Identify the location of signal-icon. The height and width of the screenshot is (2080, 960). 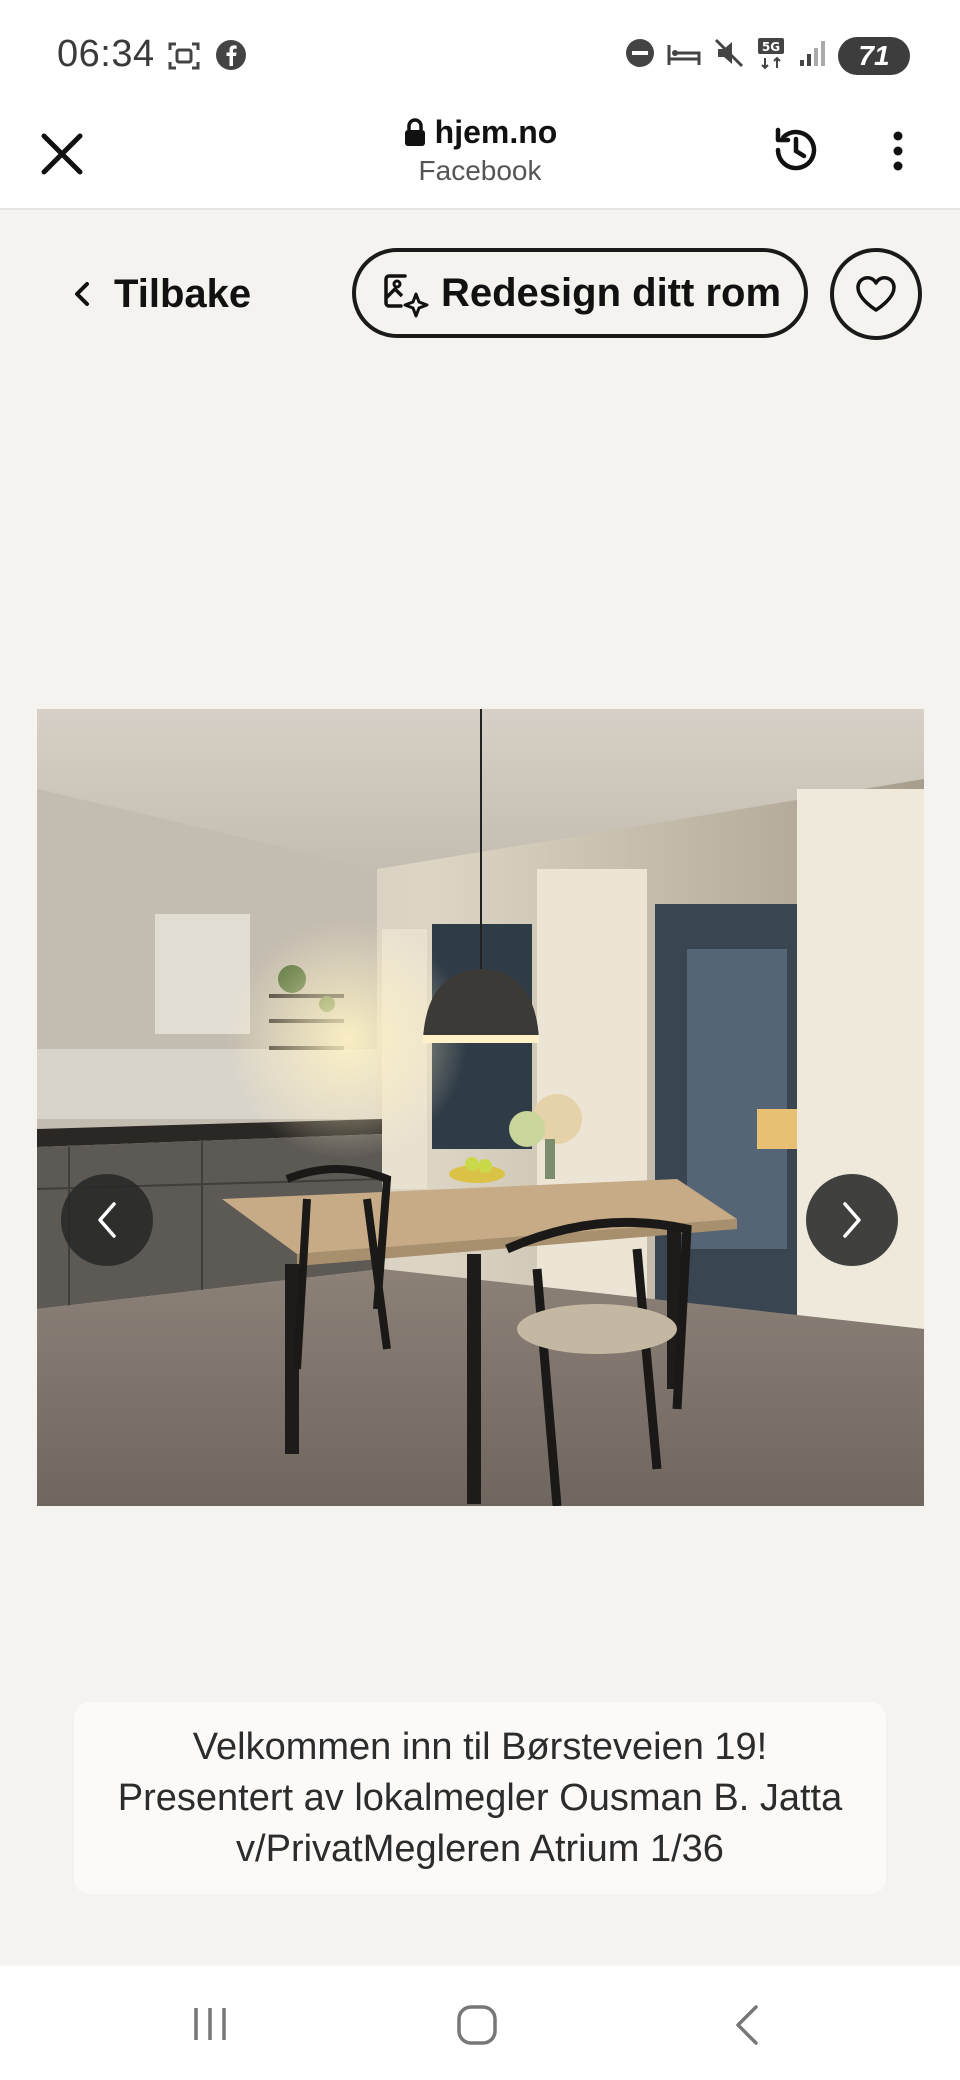
(813, 55).